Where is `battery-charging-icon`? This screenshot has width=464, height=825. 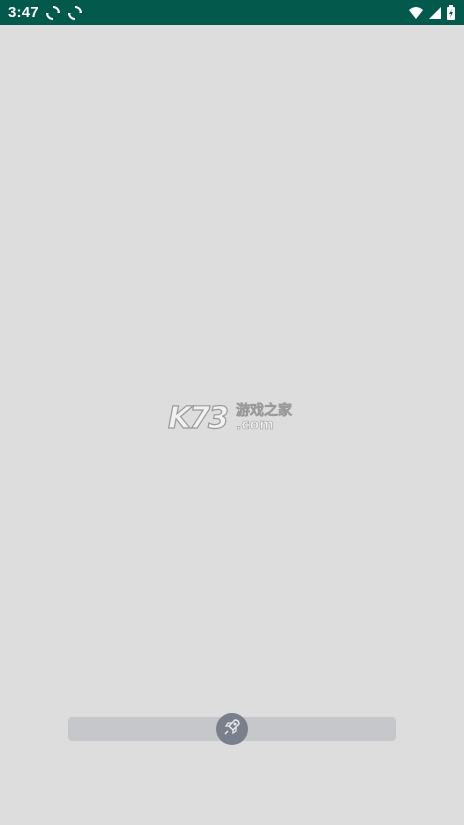 battery-charging-icon is located at coordinates (451, 12).